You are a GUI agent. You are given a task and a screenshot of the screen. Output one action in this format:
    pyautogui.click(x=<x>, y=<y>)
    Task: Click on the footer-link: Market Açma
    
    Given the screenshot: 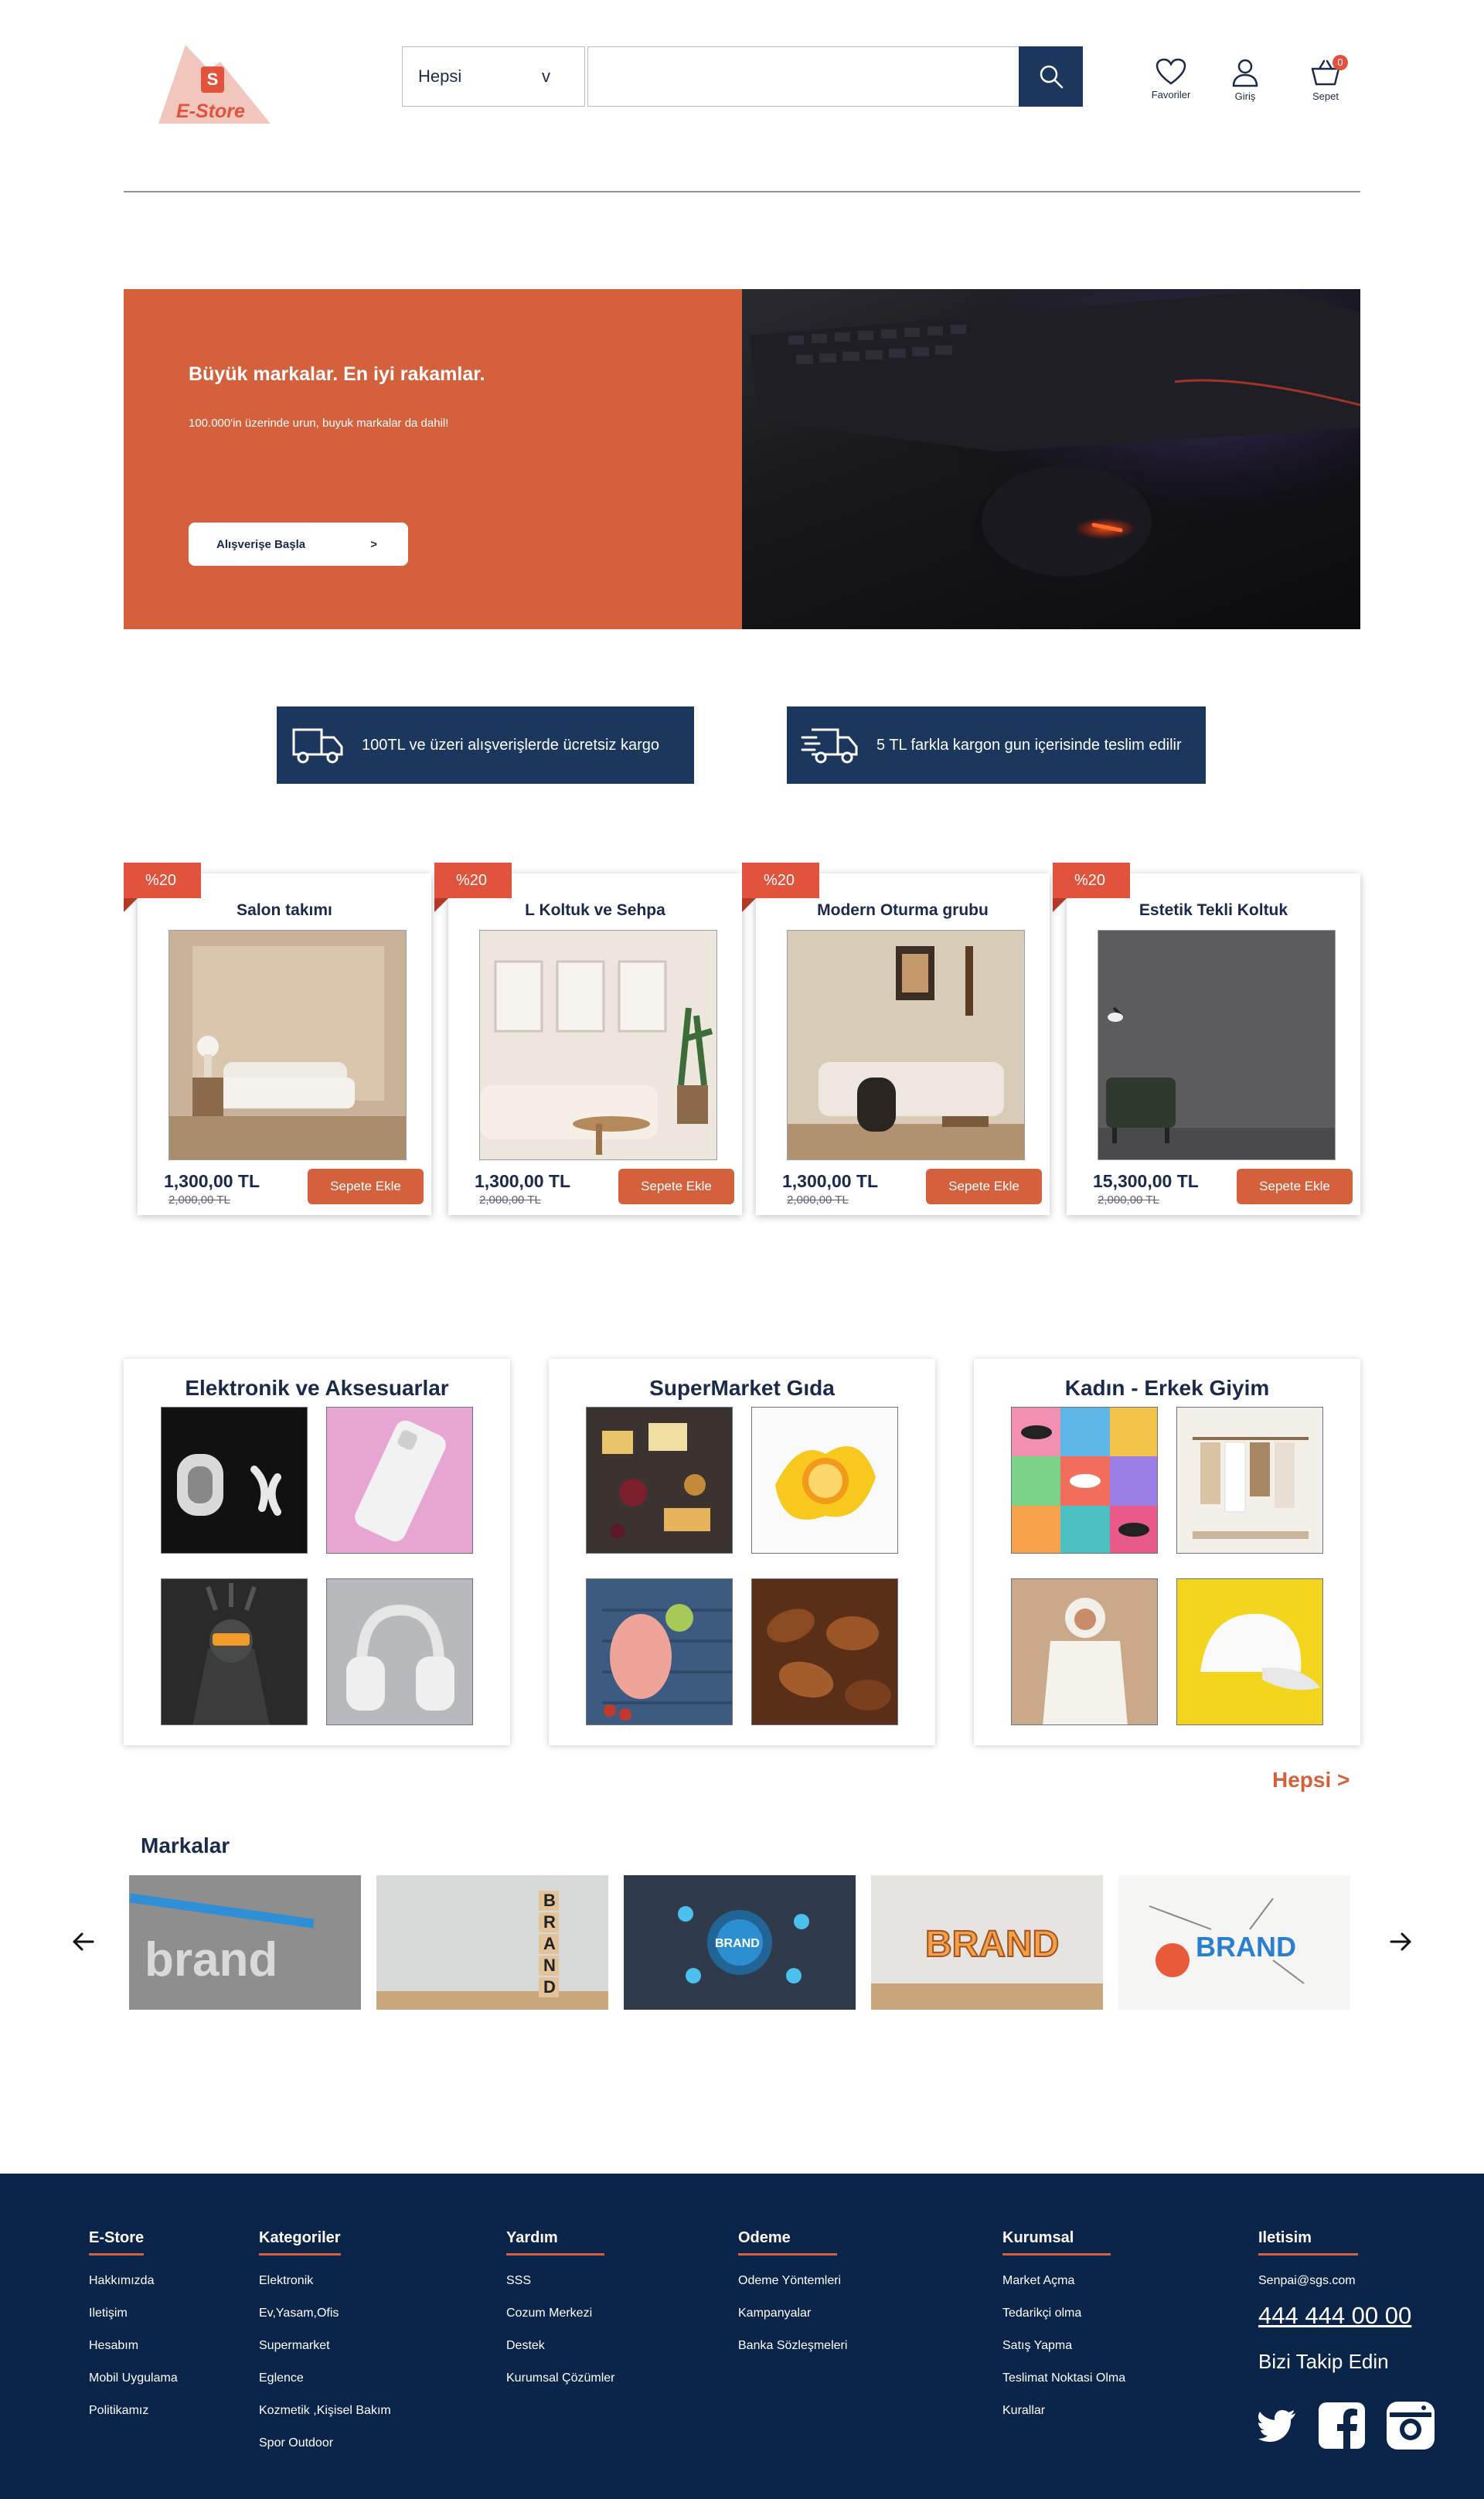 What is the action you would take?
    pyautogui.click(x=1063, y=2281)
    